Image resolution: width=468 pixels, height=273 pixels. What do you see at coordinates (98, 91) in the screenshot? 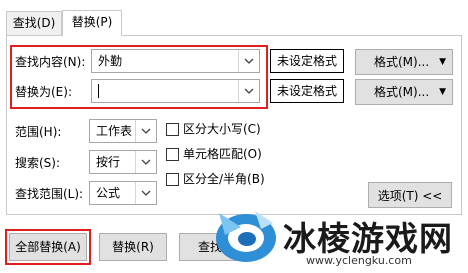
I see `text-cursor` at bounding box center [98, 91].